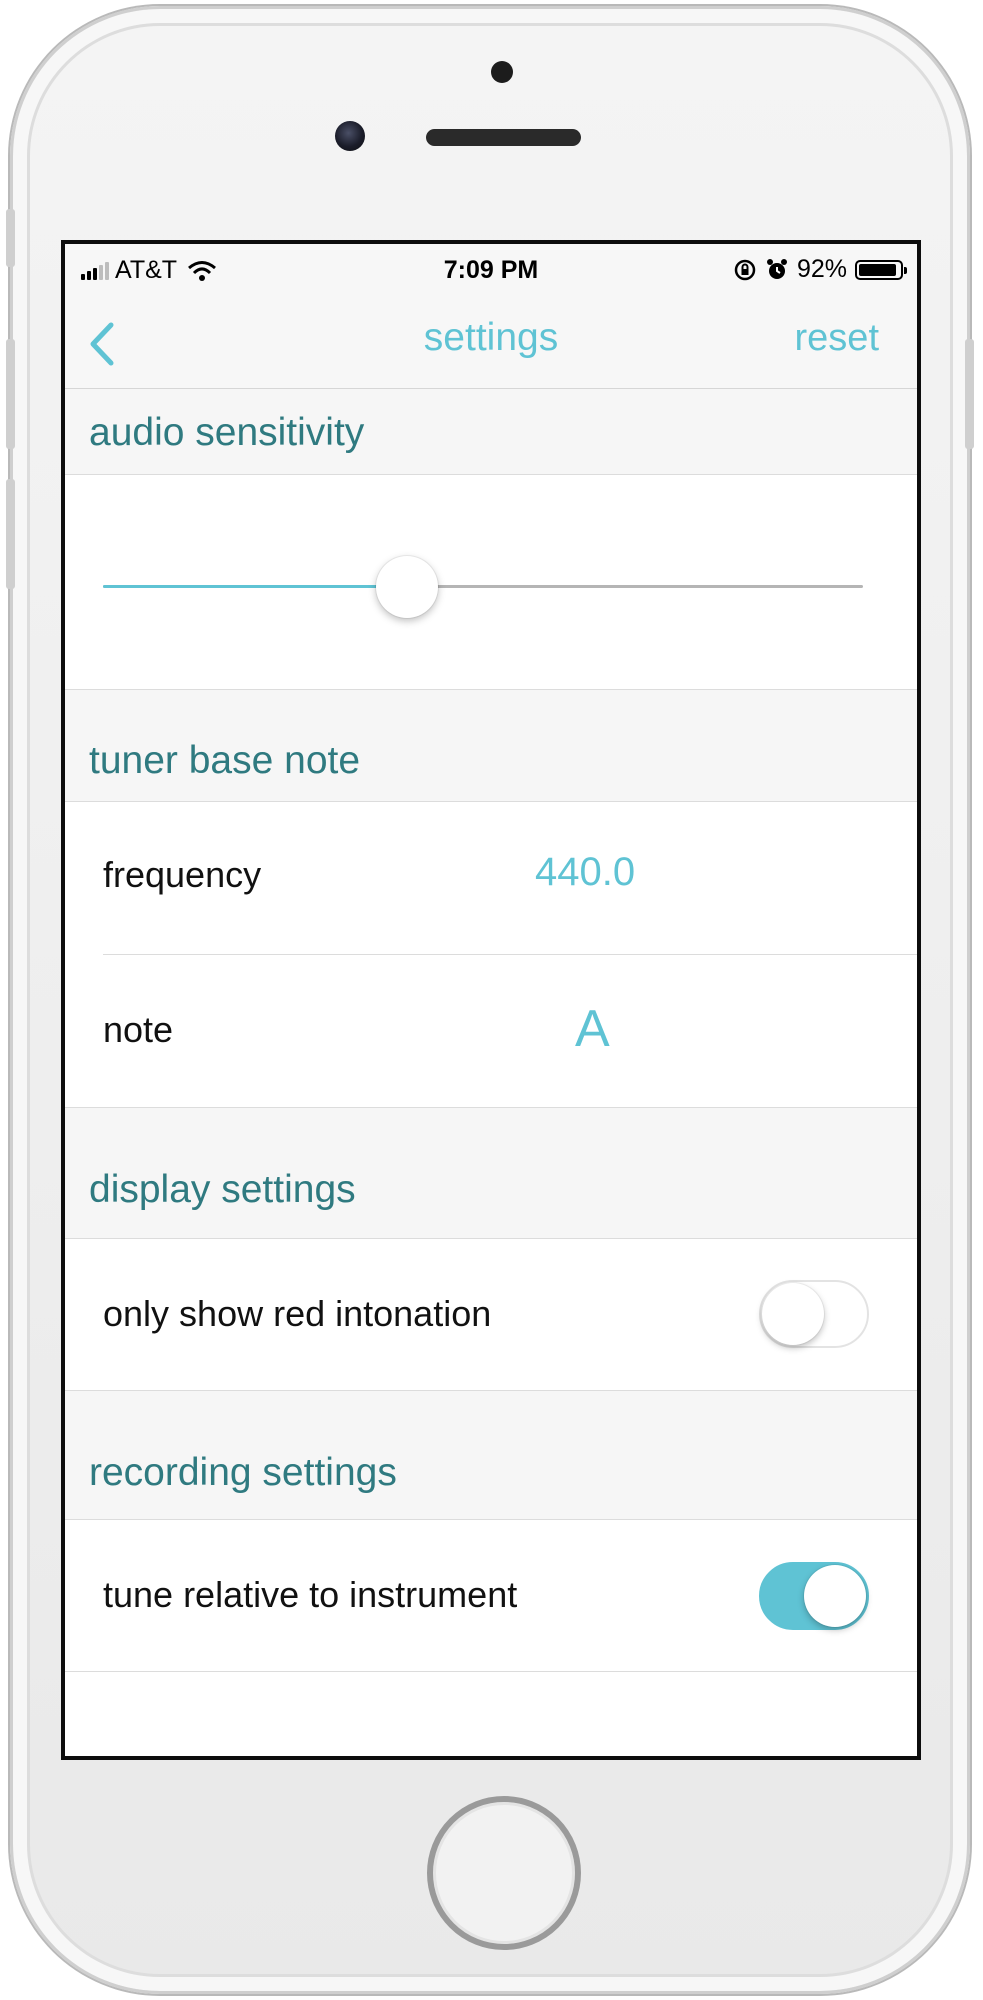  What do you see at coordinates (225, 760) in the screenshot?
I see `section-title: tuner base note` at bounding box center [225, 760].